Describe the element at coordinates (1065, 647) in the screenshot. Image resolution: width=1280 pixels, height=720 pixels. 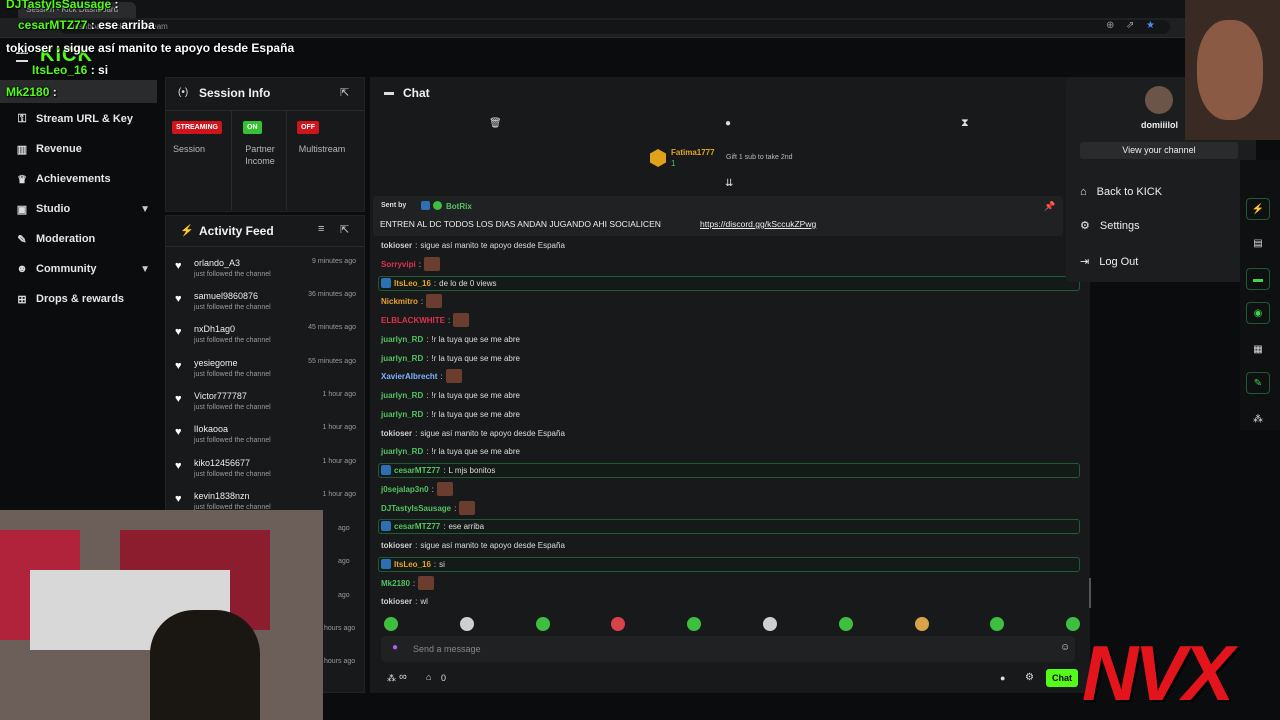
I see `emoji-icon: ☺` at that location.